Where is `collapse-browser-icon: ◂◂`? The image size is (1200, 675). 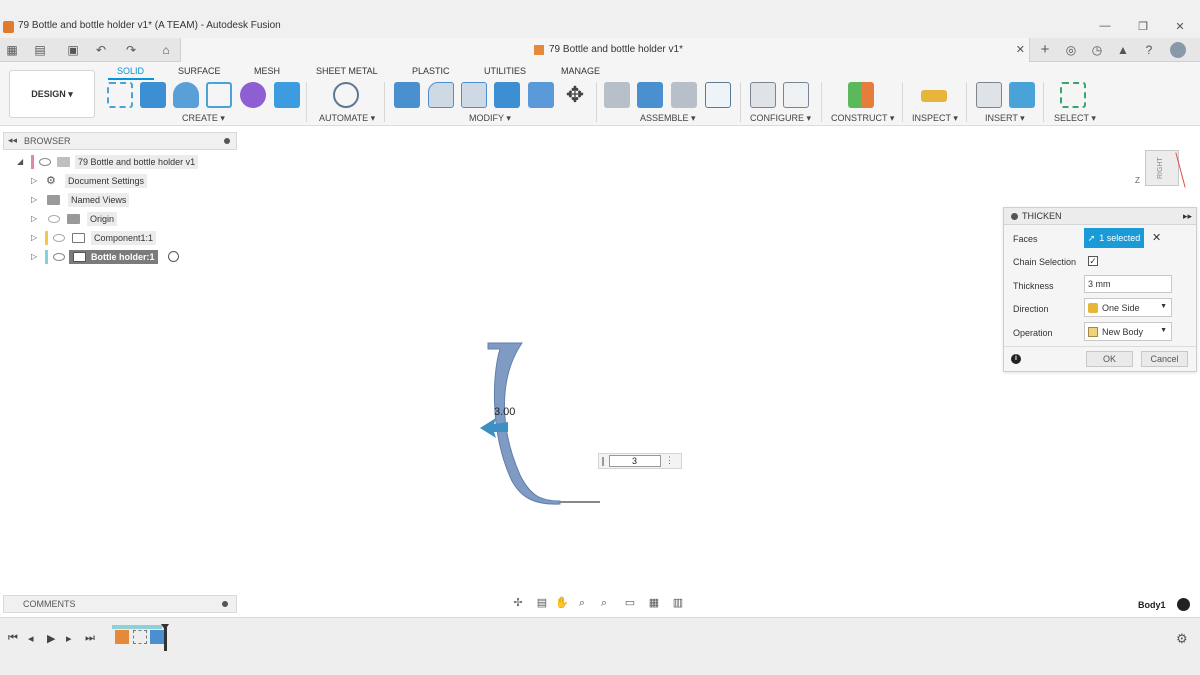 collapse-browser-icon: ◂◂ is located at coordinates (12, 140).